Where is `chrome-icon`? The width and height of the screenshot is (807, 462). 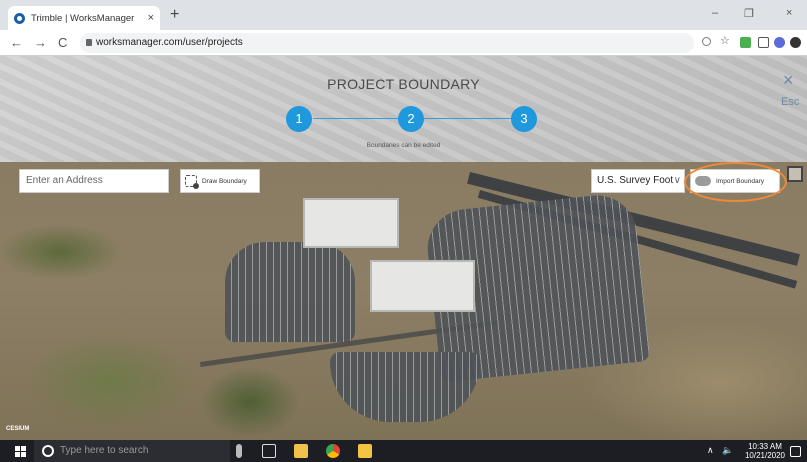
chrome-icon is located at coordinates (333, 451).